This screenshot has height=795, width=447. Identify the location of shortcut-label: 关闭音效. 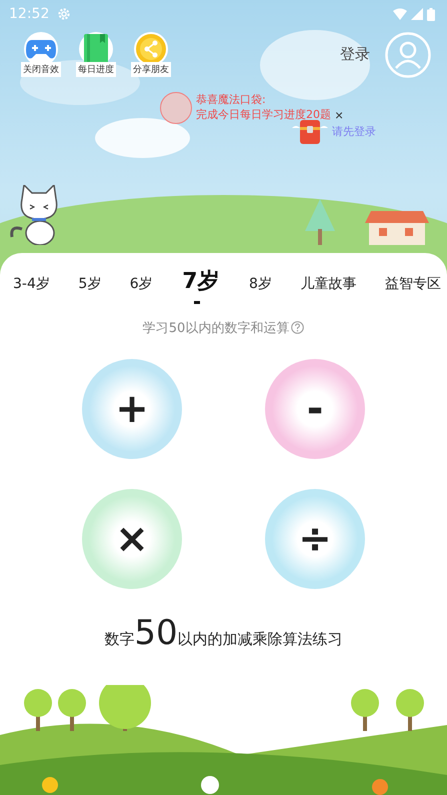
(41, 69).